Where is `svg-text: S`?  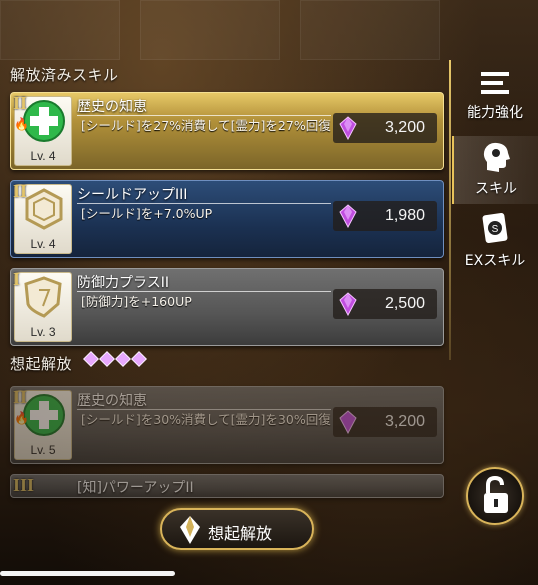 svg-text: S is located at coordinates (495, 229).